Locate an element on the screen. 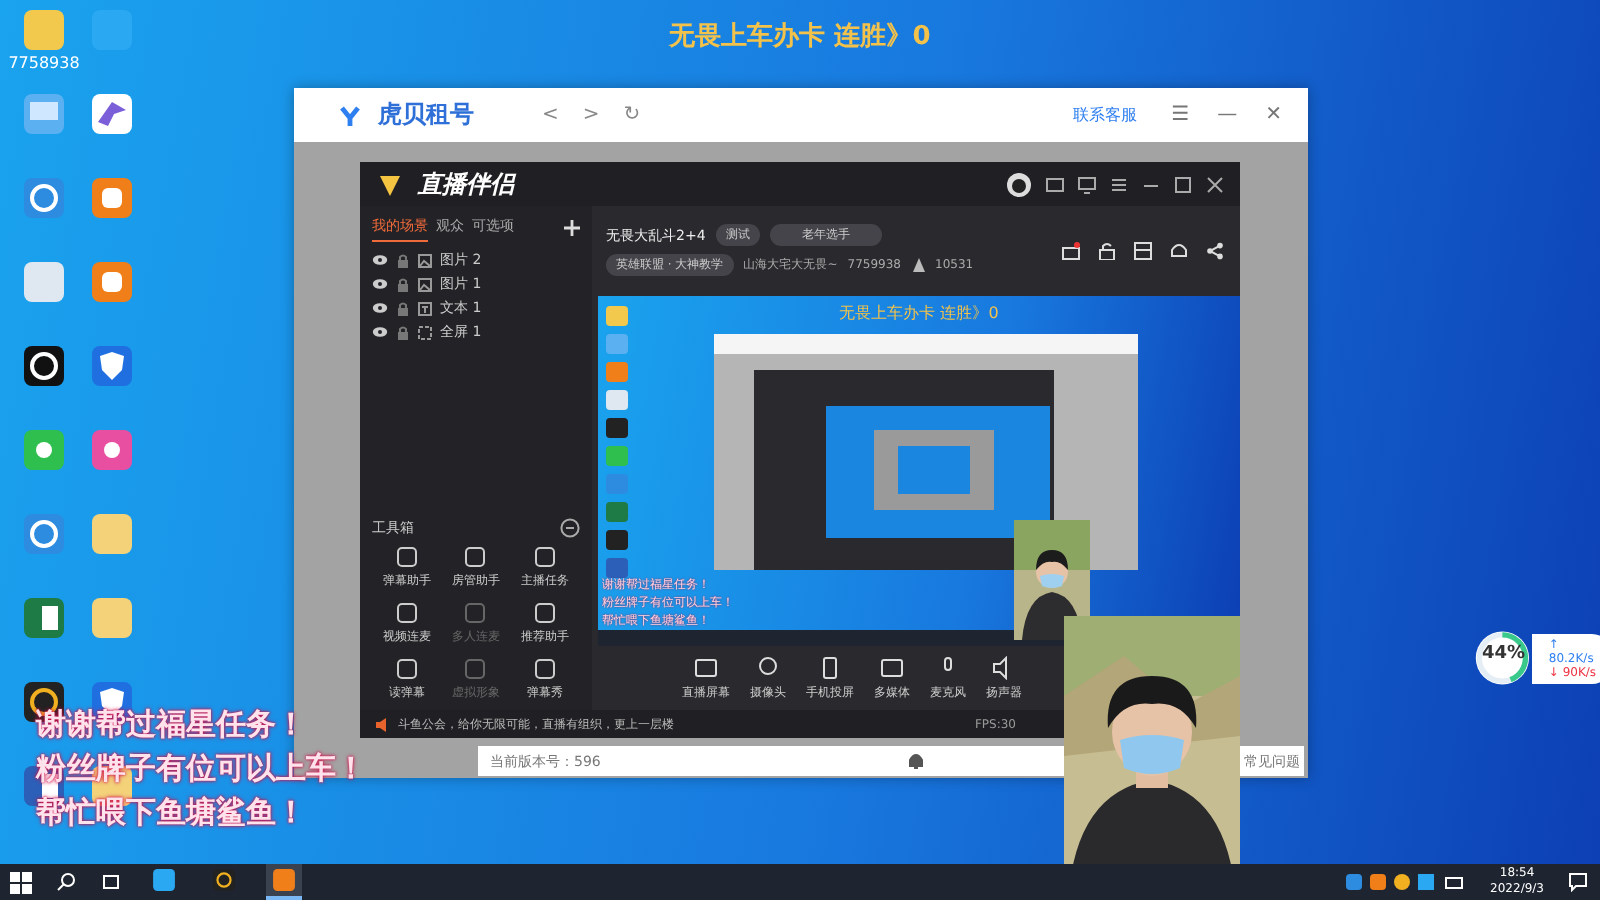  nav-button: ↻ is located at coordinates (632, 115).